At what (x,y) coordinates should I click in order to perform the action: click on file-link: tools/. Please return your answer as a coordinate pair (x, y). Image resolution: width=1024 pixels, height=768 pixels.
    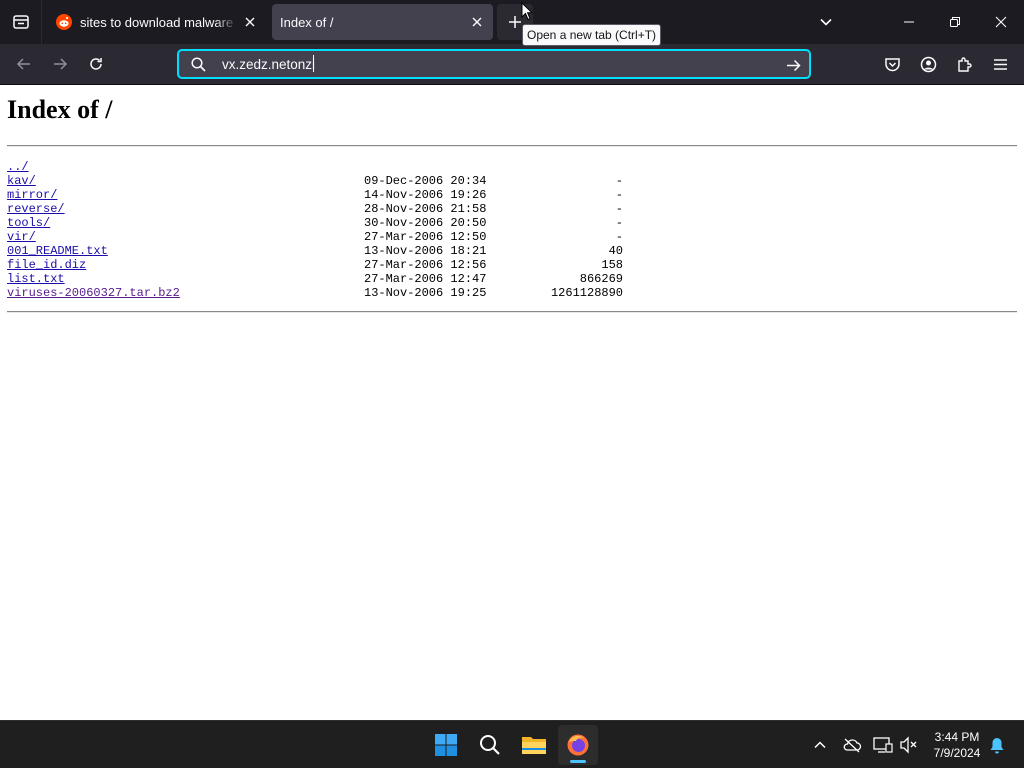
    Looking at the image, I should click on (28, 223).